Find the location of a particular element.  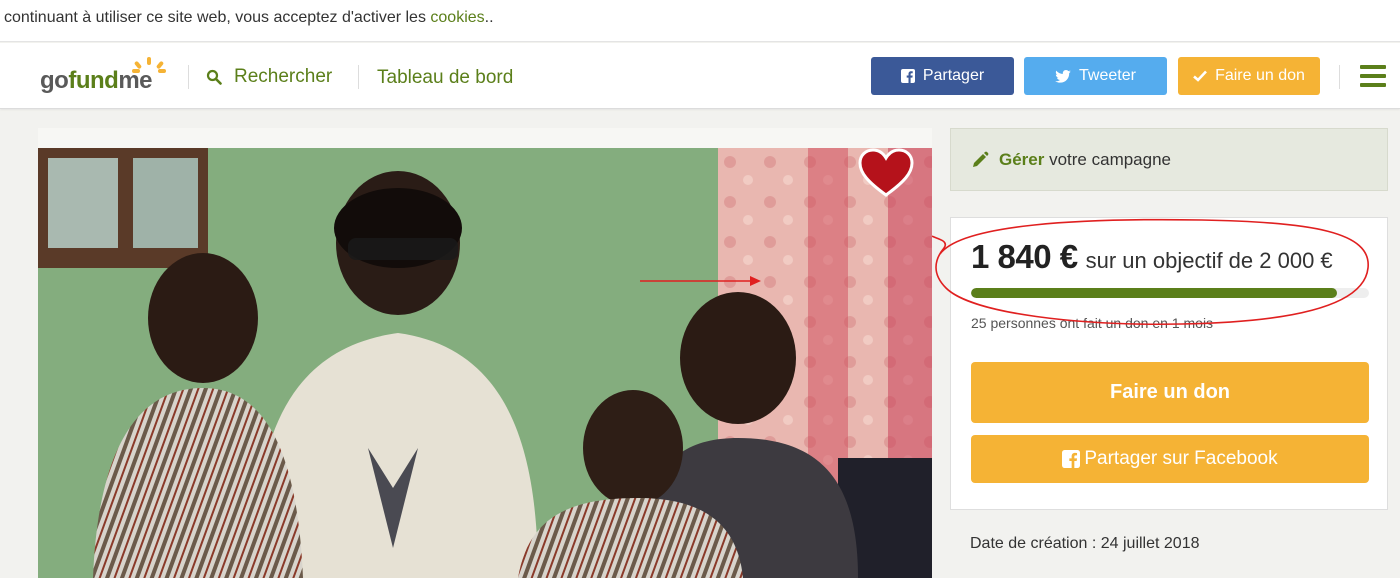

manage-label: Gérer votre campagne is located at coordinates (1085, 159).